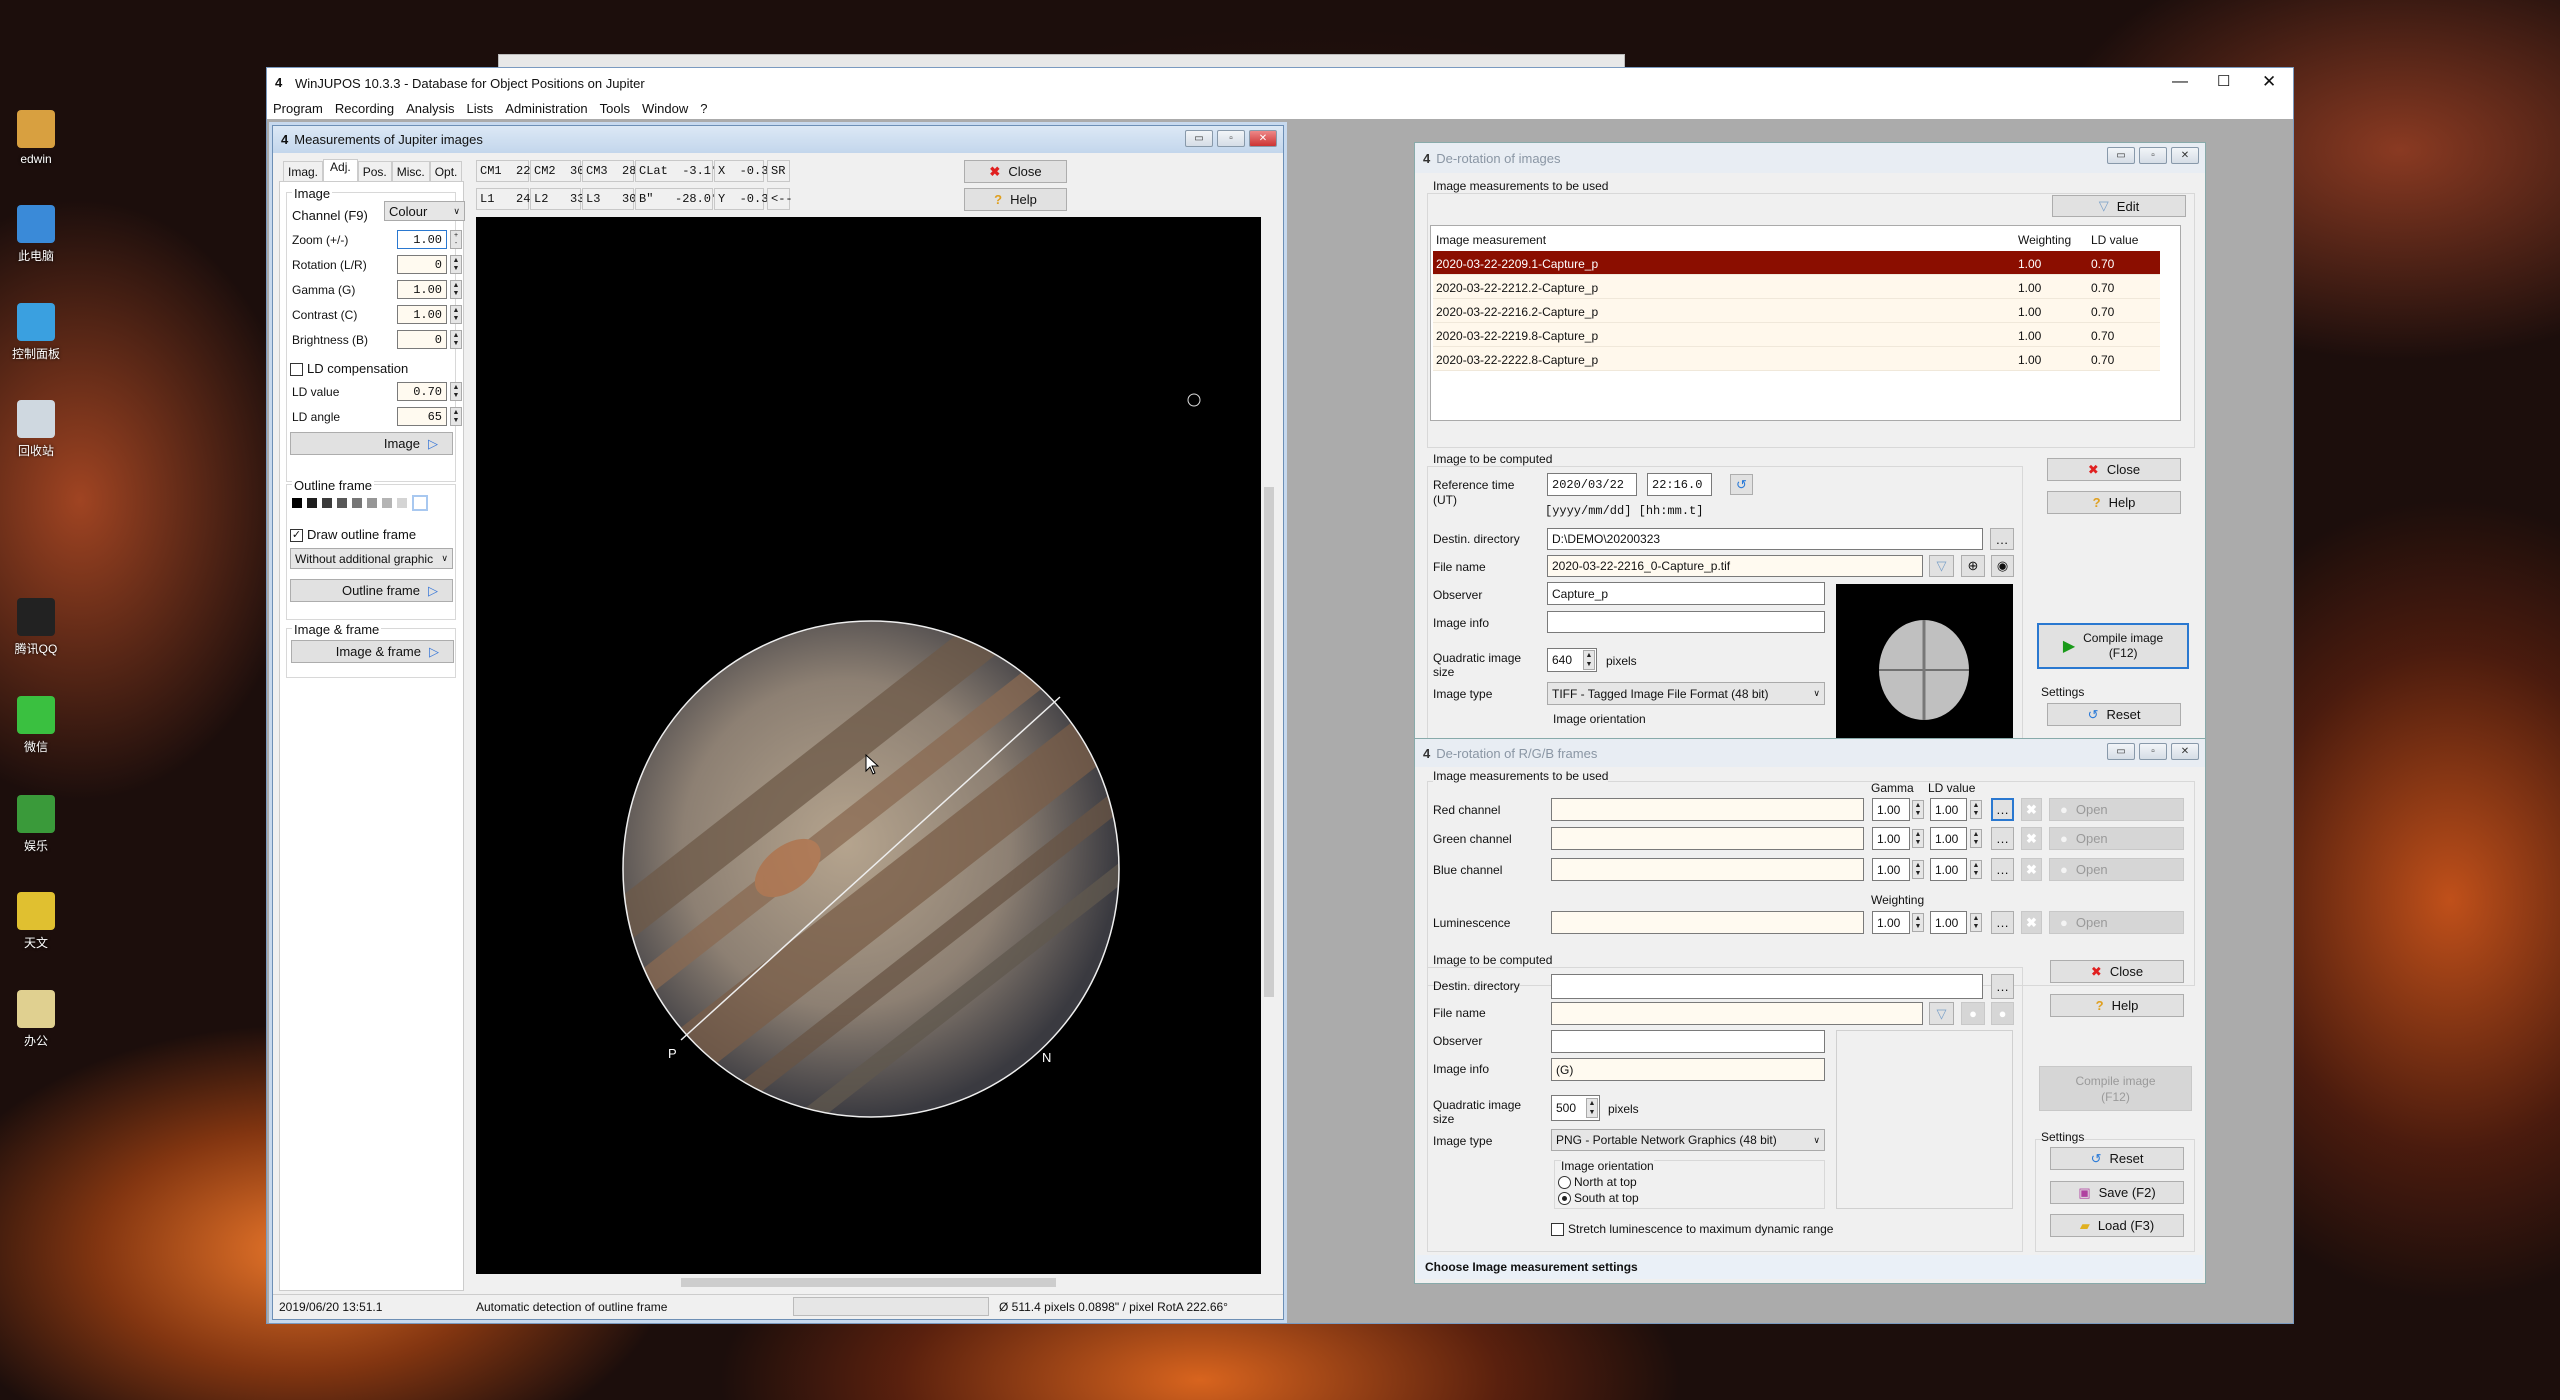 The image size is (2560, 1400). I want to click on desktop-icon: 腾讯QQ, so click(36, 627).